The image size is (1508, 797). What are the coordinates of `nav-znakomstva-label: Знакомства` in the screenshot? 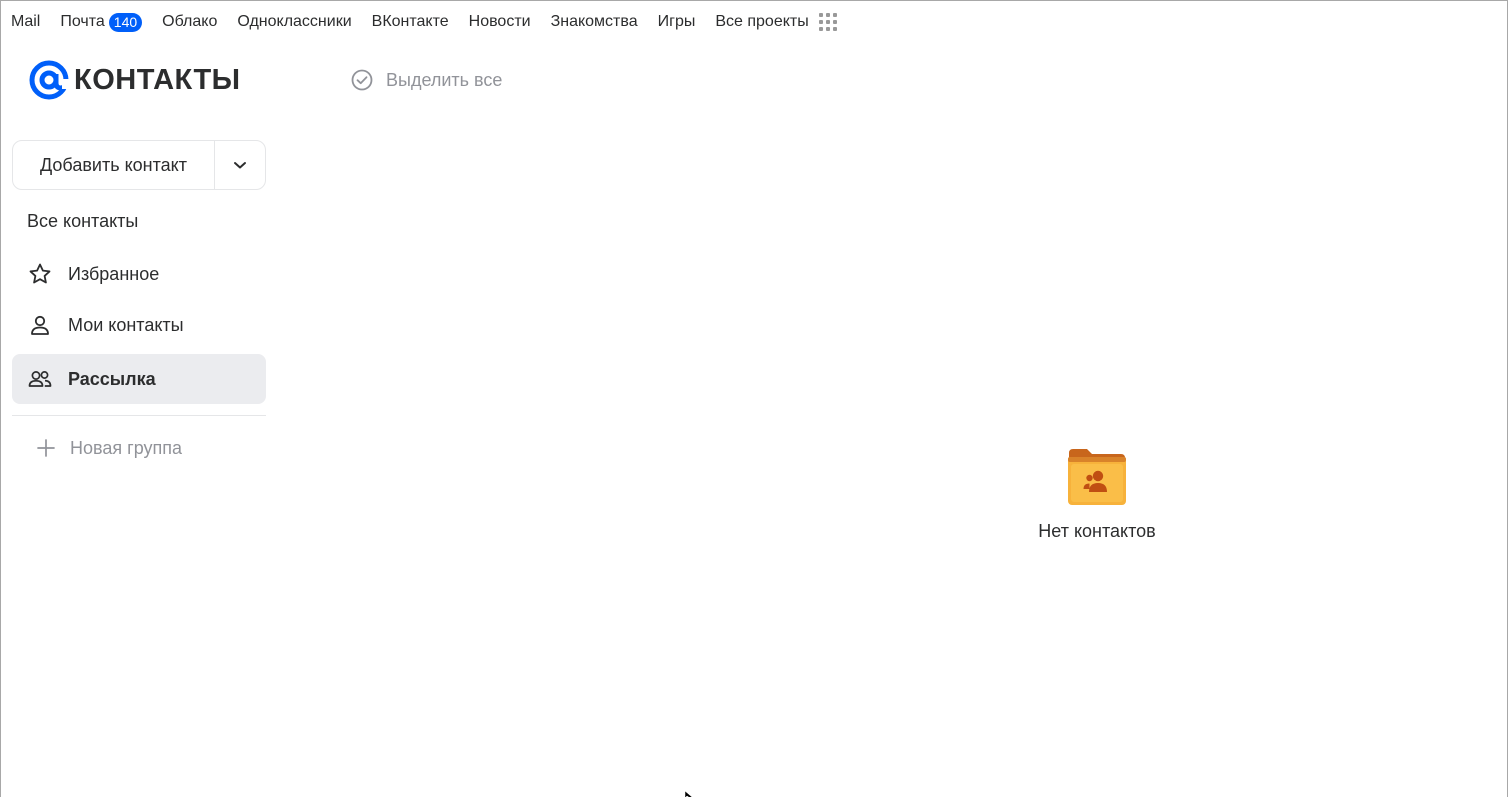 It's located at (594, 21).